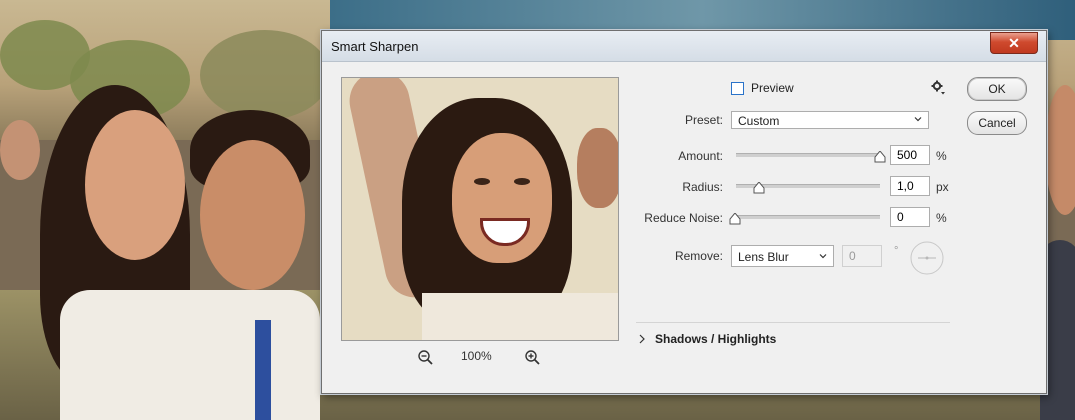 The width and height of the screenshot is (1075, 420). I want to click on radius-label: Radius:, so click(702, 187).